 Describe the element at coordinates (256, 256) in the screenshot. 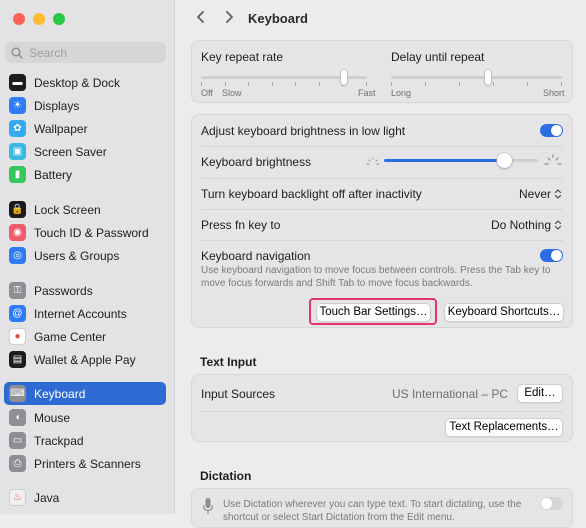

I see `keyboard-navigation-label: Keyboard navigation` at that location.